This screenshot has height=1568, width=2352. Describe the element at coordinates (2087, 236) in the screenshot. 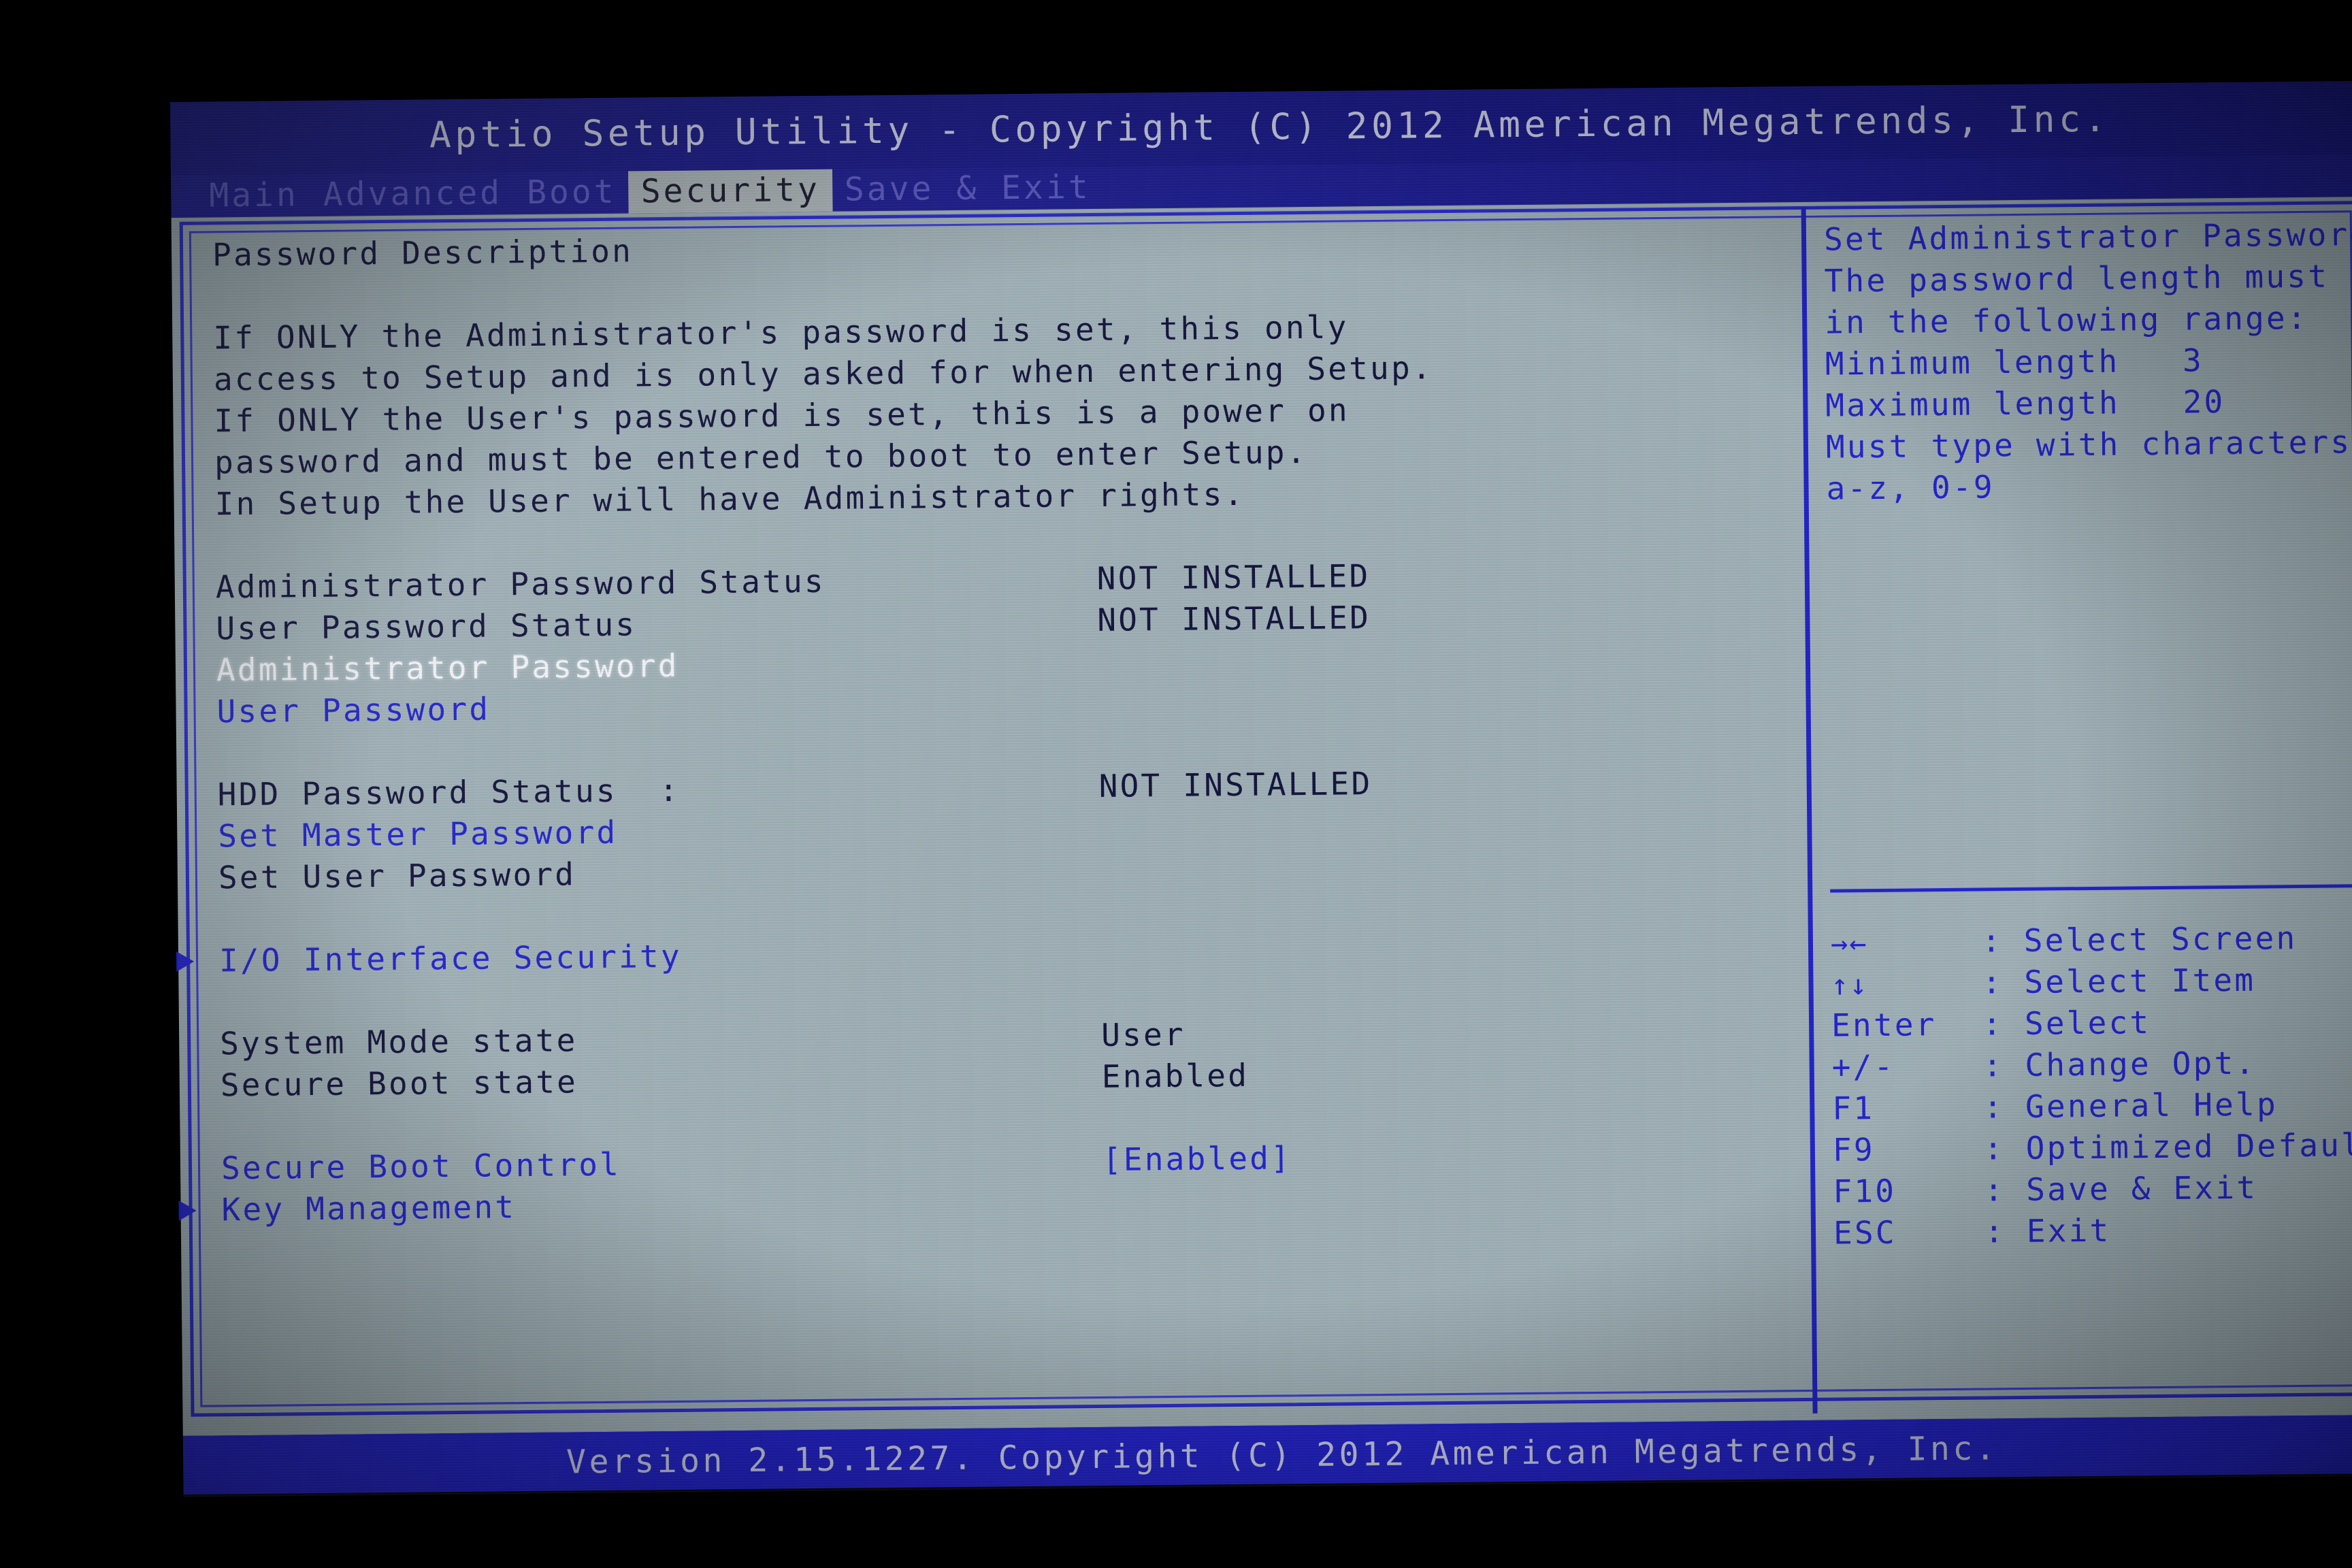

I see `help-line: Set Administrator Password.` at that location.